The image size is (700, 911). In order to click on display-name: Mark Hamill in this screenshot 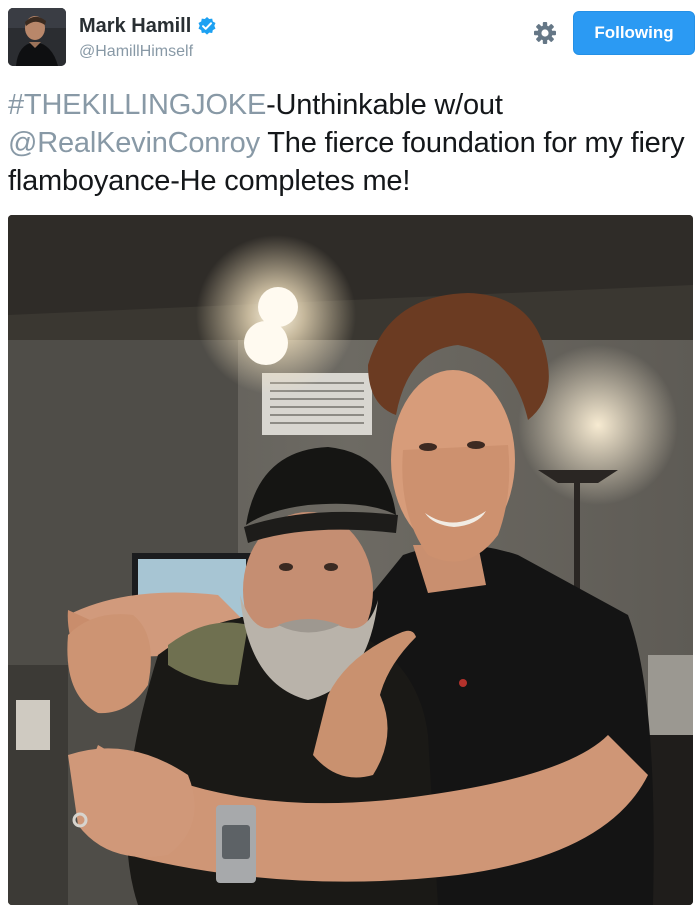, I will do `click(135, 26)`.